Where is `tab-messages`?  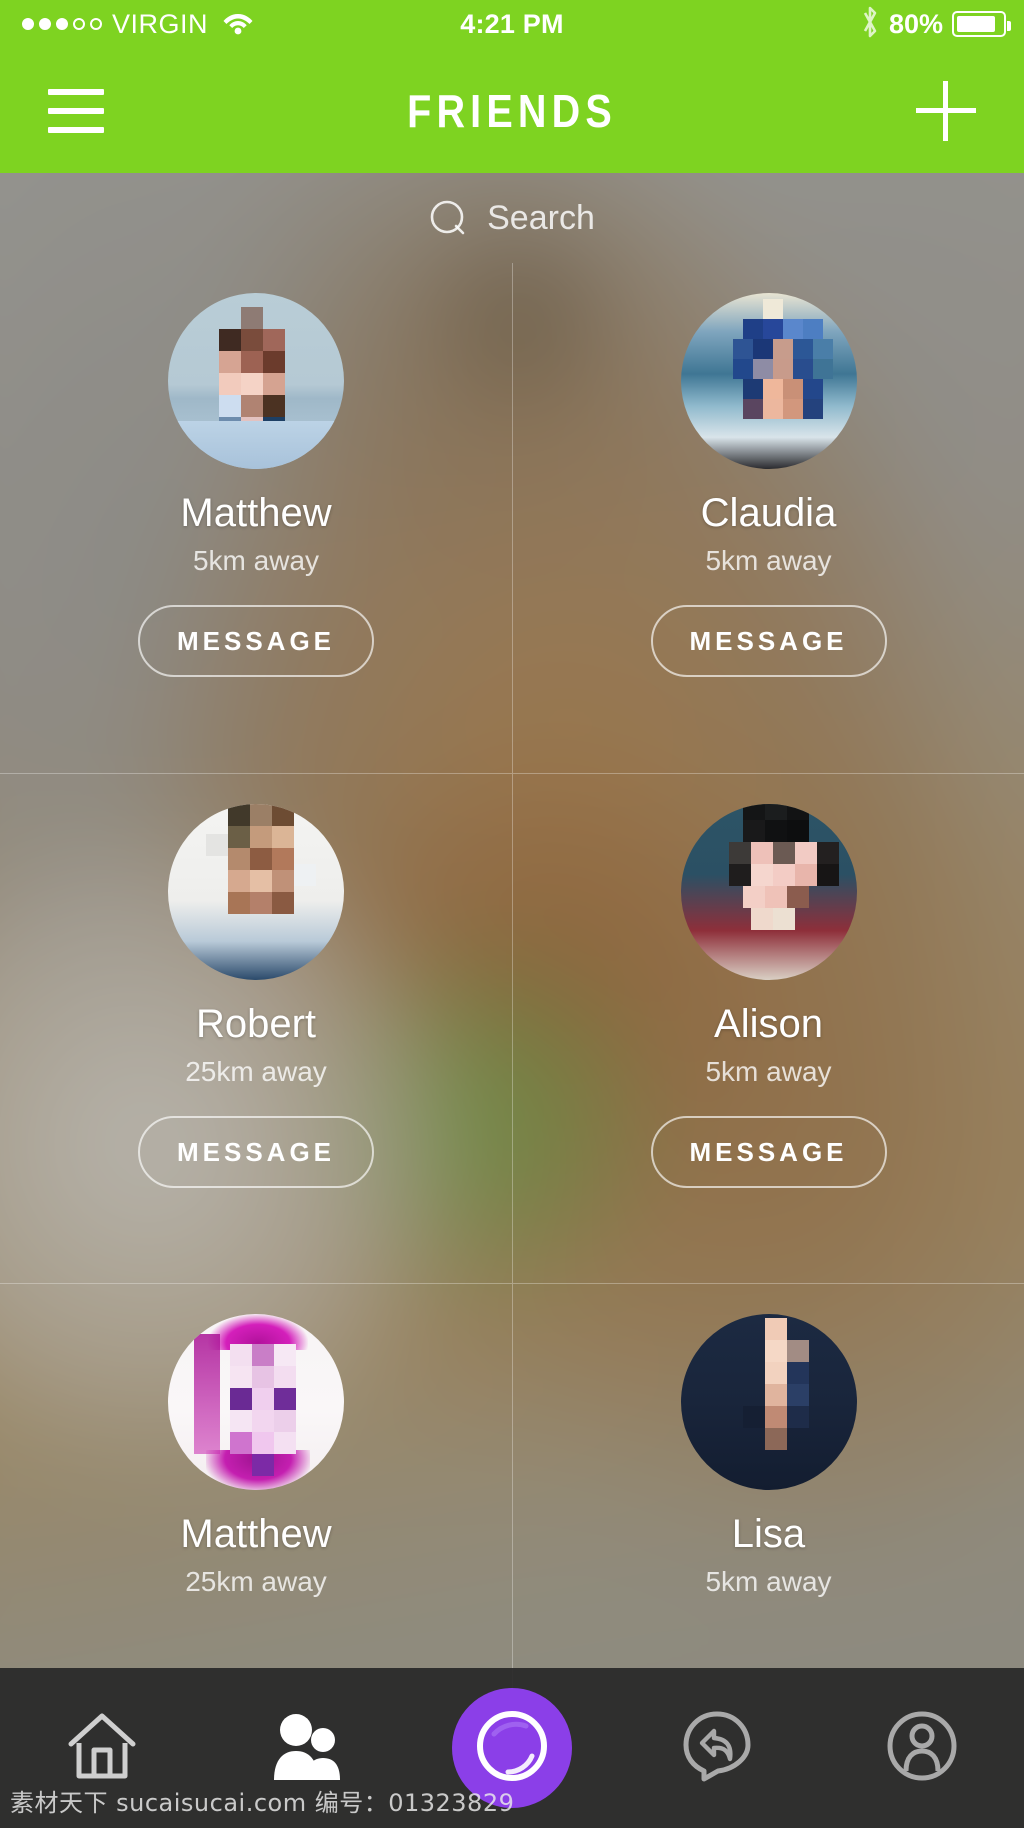
tab-messages is located at coordinates (716, 1748).